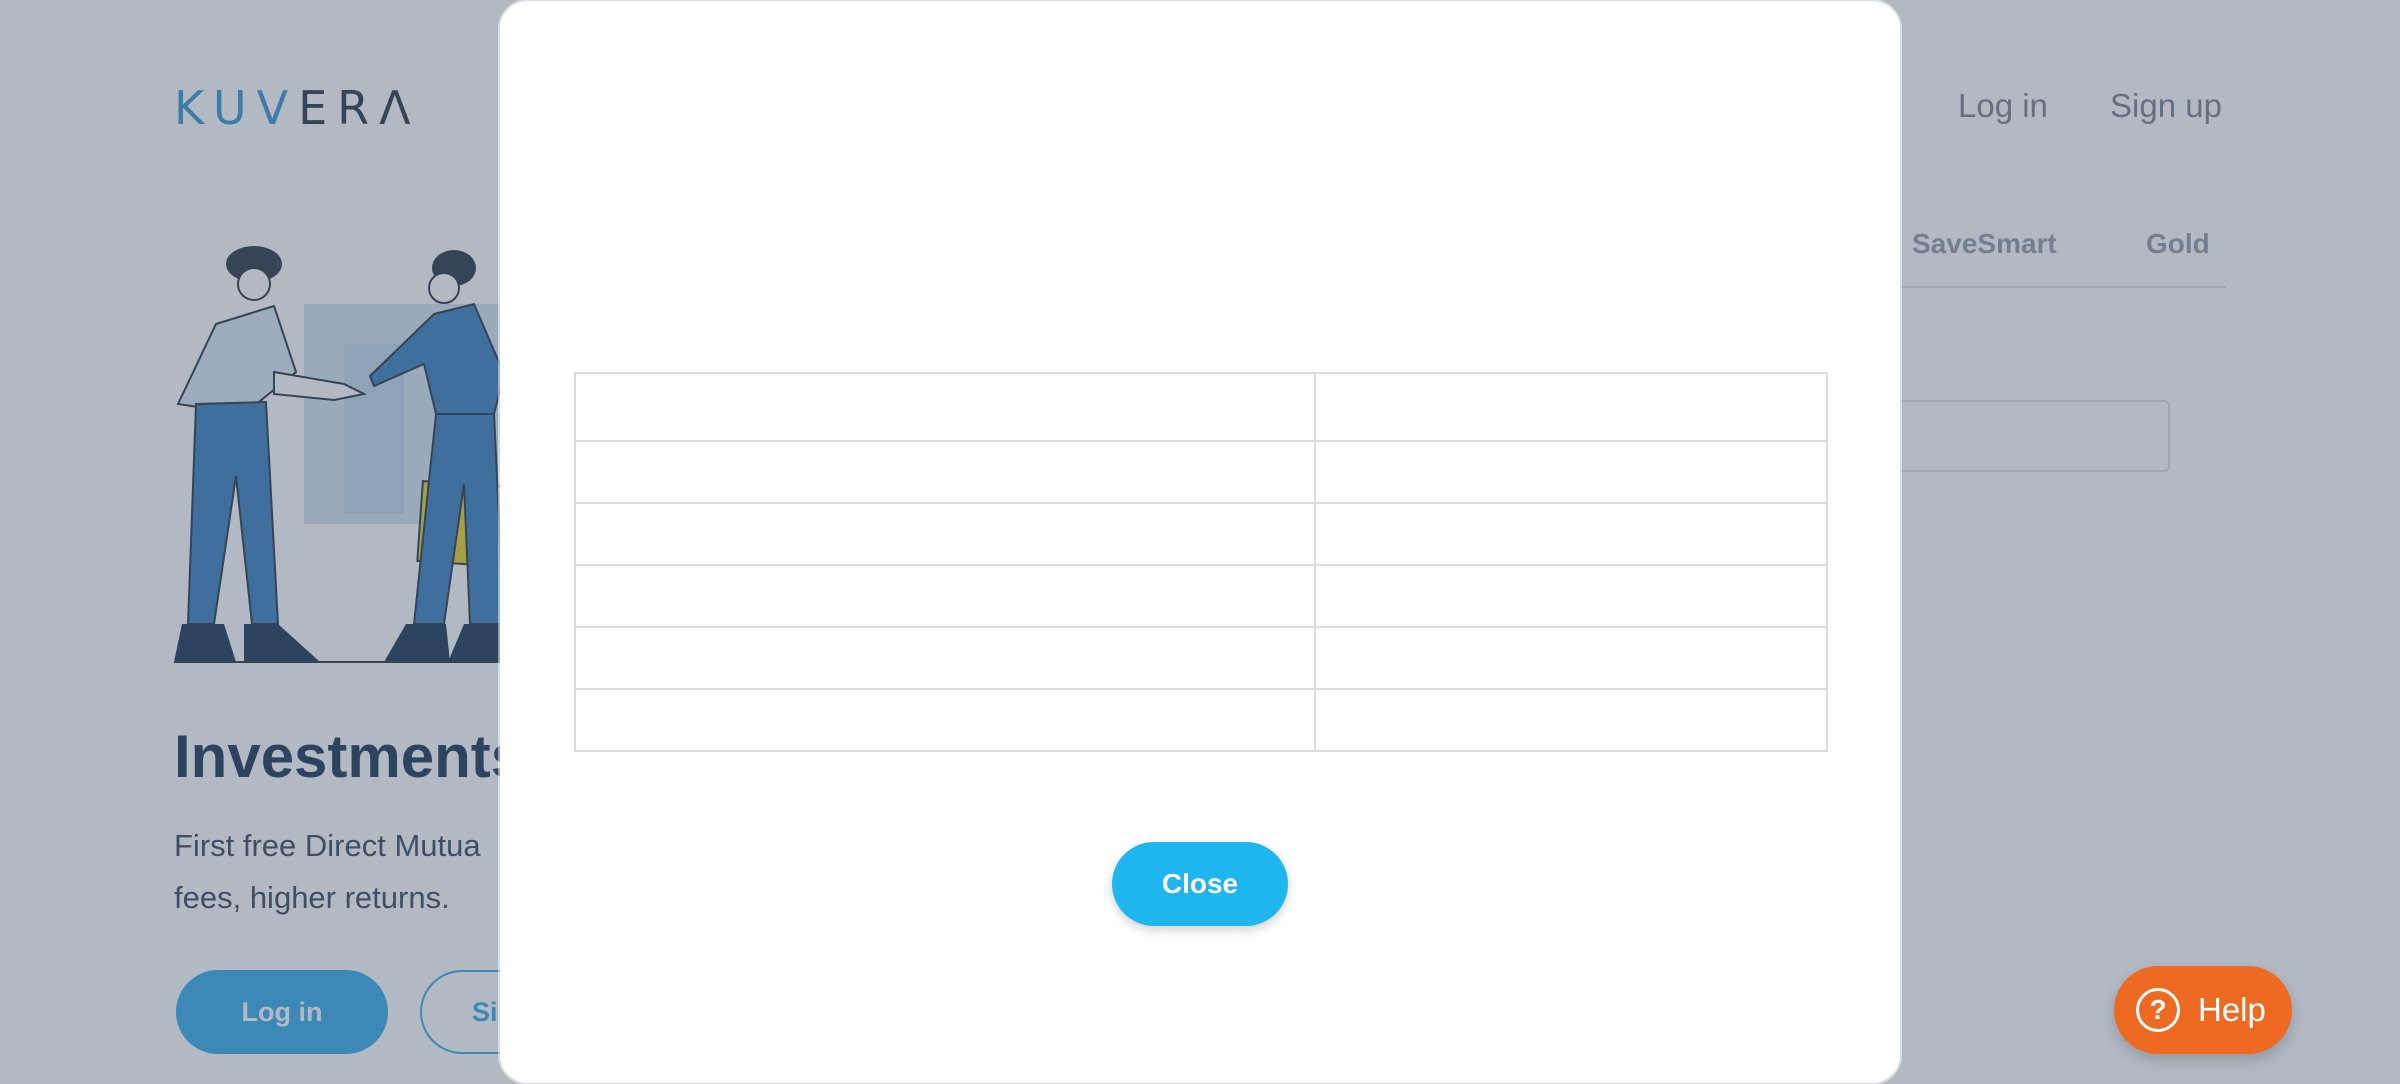 The height and width of the screenshot is (1084, 2400). I want to click on help-label: Help, so click(2232, 1009).